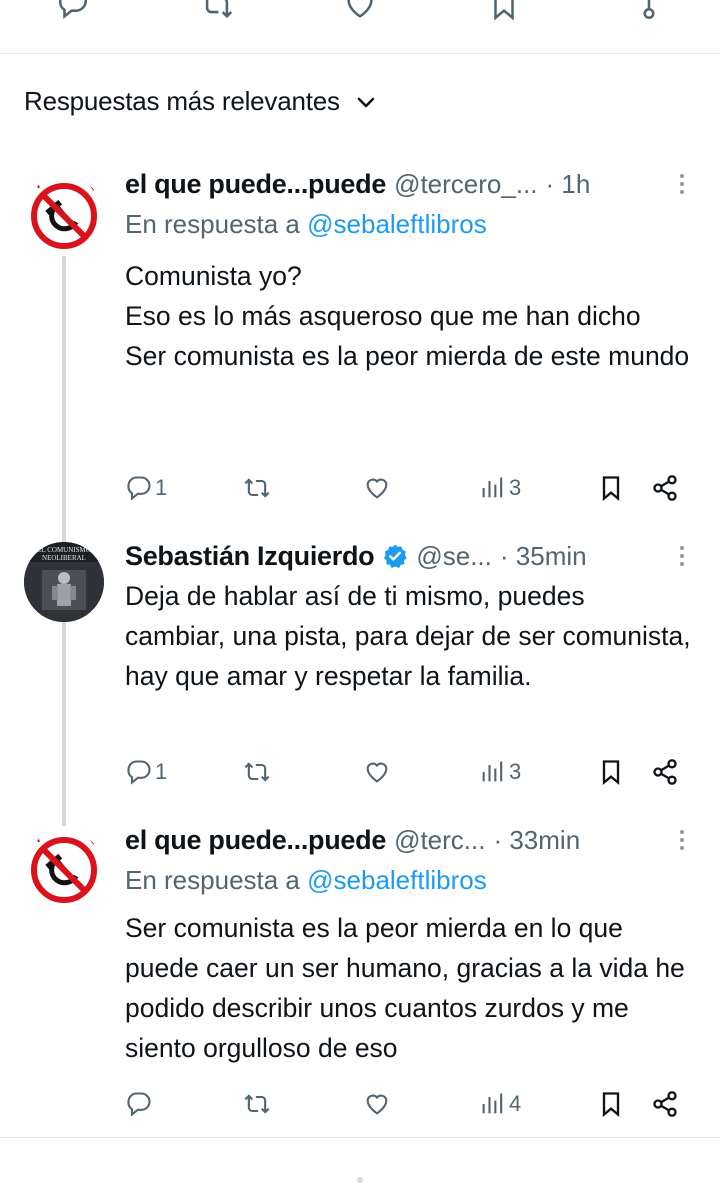 The image size is (720, 1204). Describe the element at coordinates (366, 102) in the screenshot. I see `chevron-down-icon` at that location.